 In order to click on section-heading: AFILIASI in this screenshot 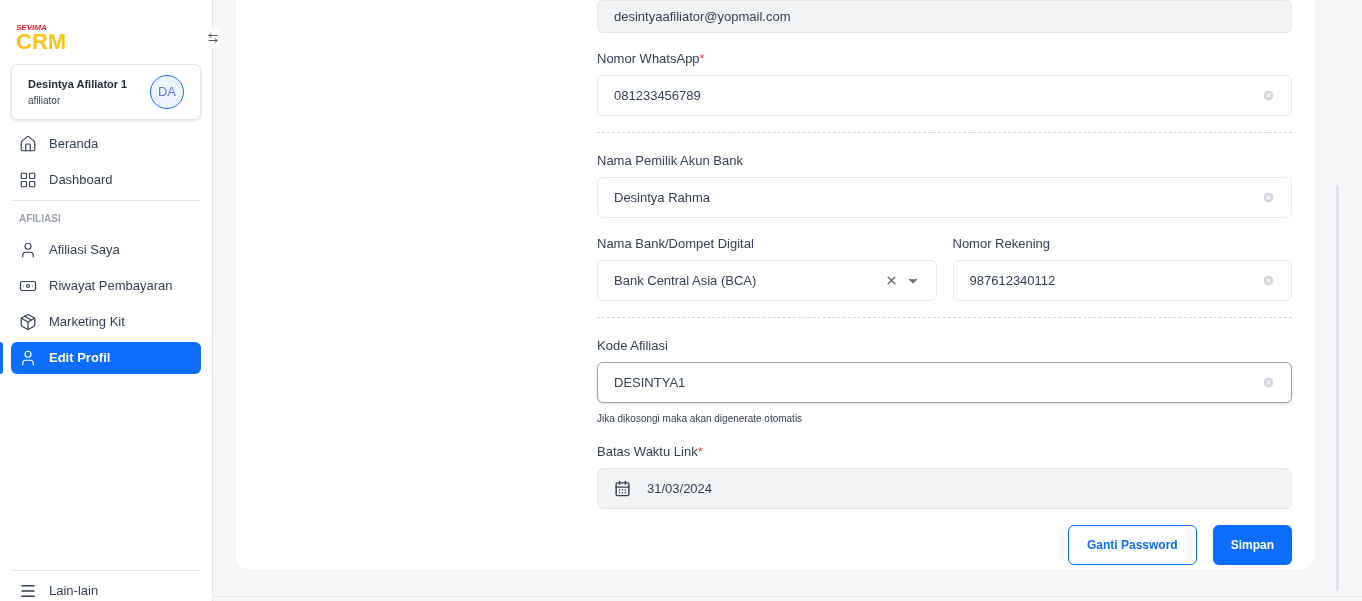, I will do `click(40, 219)`.